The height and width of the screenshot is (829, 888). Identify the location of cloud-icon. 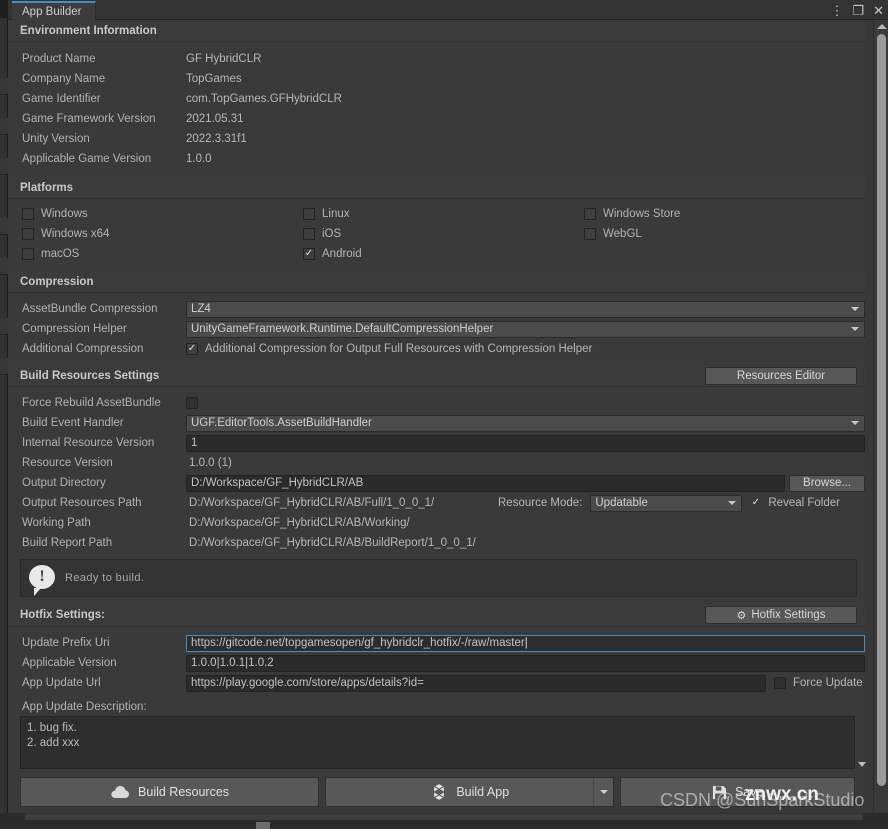
(120, 792).